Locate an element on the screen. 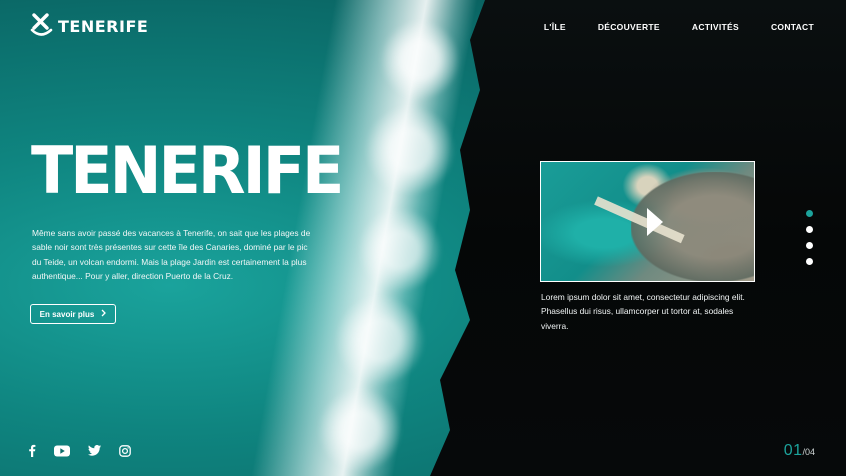 This screenshot has width=846, height=476. chevron-right-icon is located at coordinates (104, 314).